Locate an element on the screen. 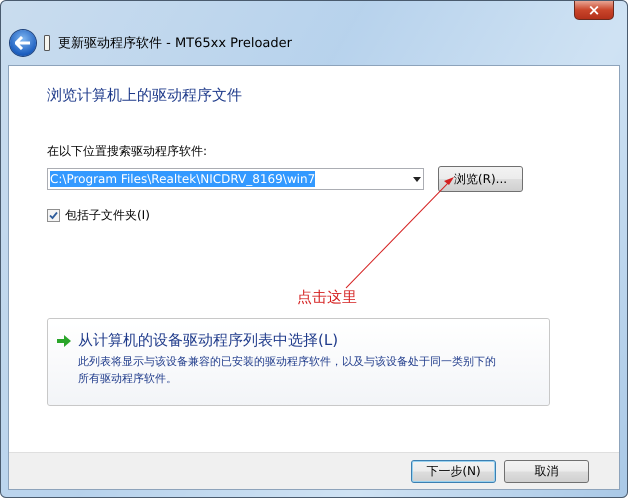  close-button: × is located at coordinates (594, 10).